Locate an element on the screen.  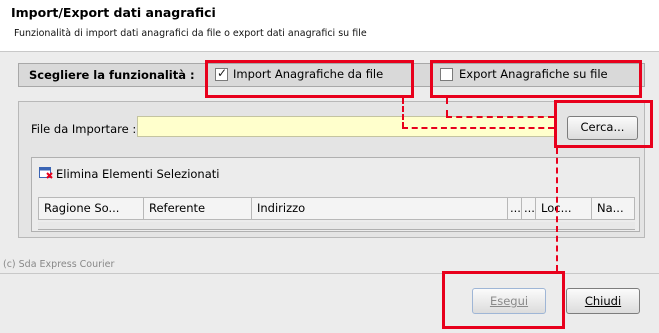
page-title: Import/Export dati anagrafici is located at coordinates (113, 12).